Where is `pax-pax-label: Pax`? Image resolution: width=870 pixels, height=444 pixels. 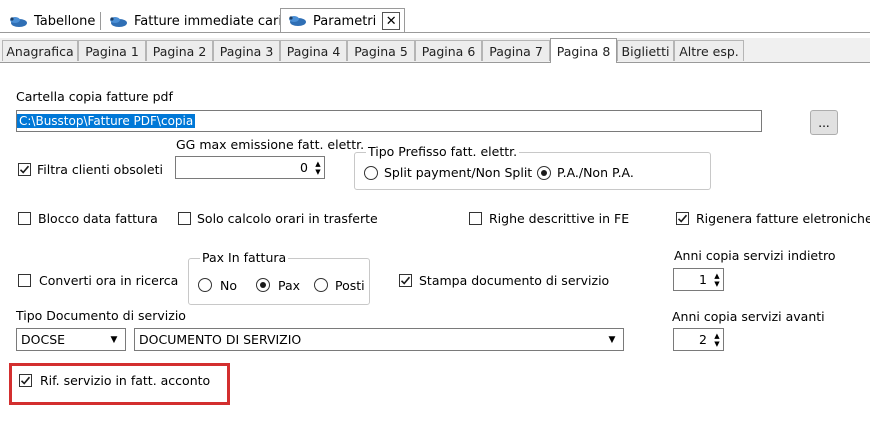
pax-pax-label: Pax is located at coordinates (289, 285).